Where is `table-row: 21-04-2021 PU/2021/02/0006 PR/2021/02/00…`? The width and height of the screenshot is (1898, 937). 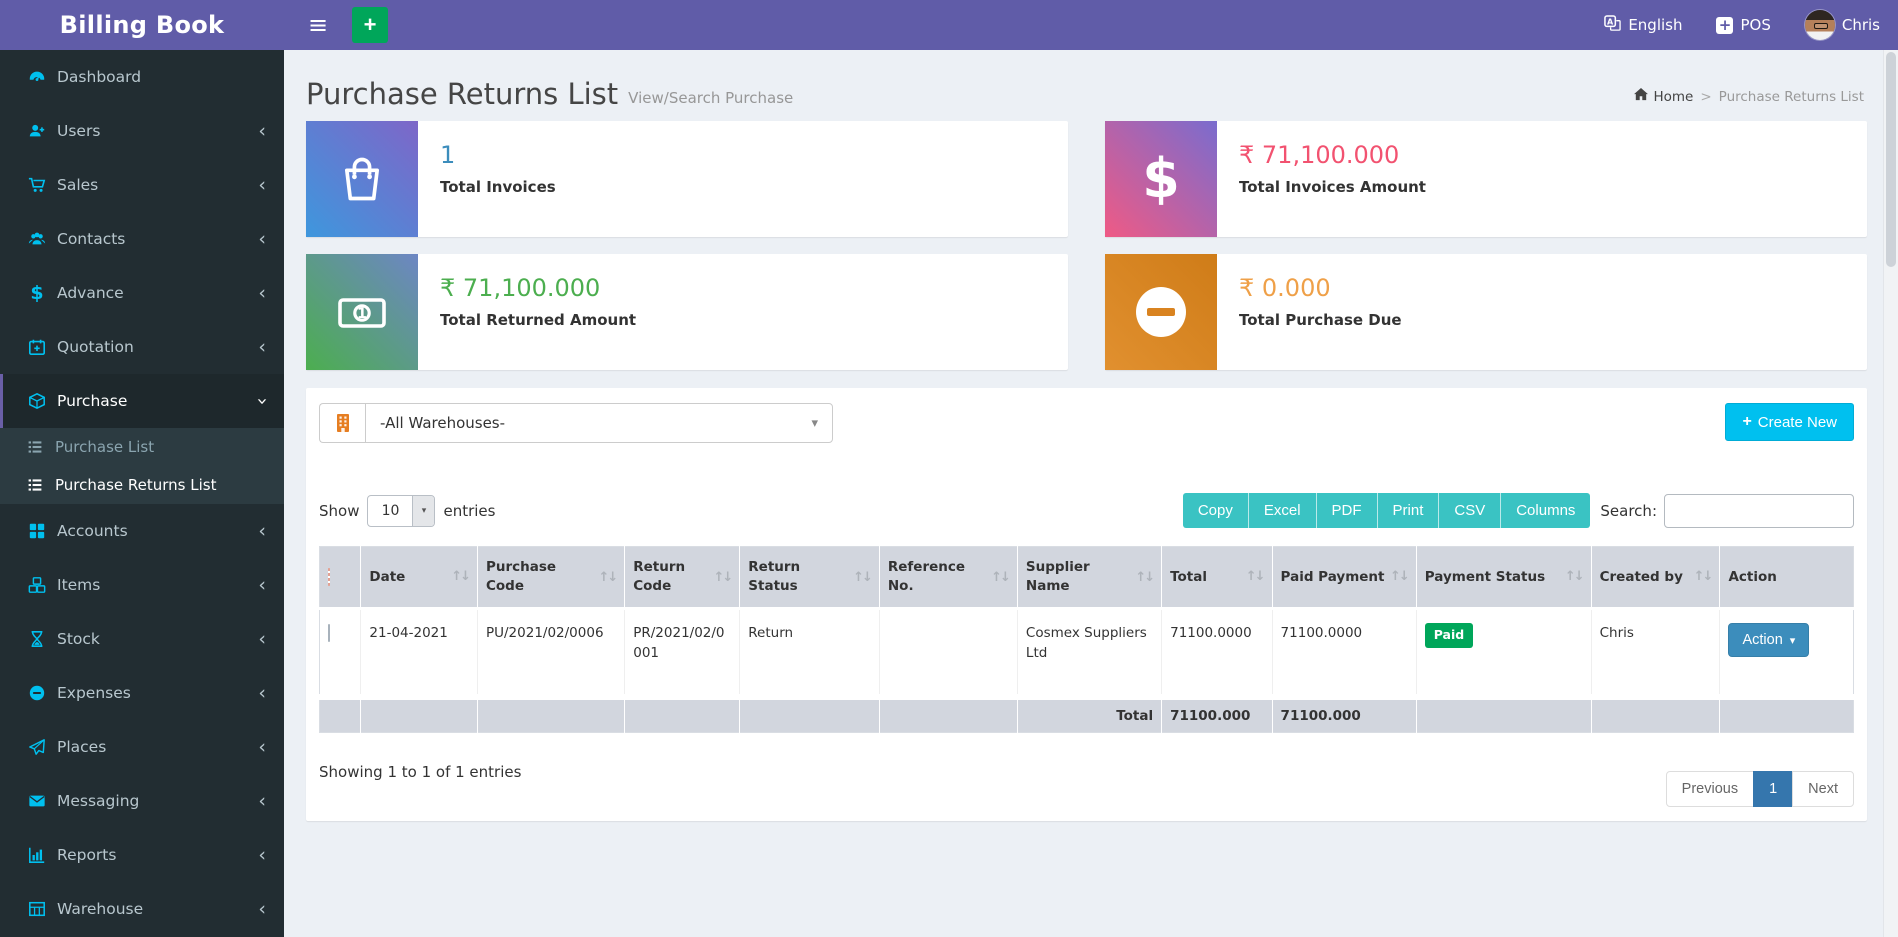
table-row: 21-04-2021 PU/2021/02/0006 PR/2021/02/00… is located at coordinates (1086, 652).